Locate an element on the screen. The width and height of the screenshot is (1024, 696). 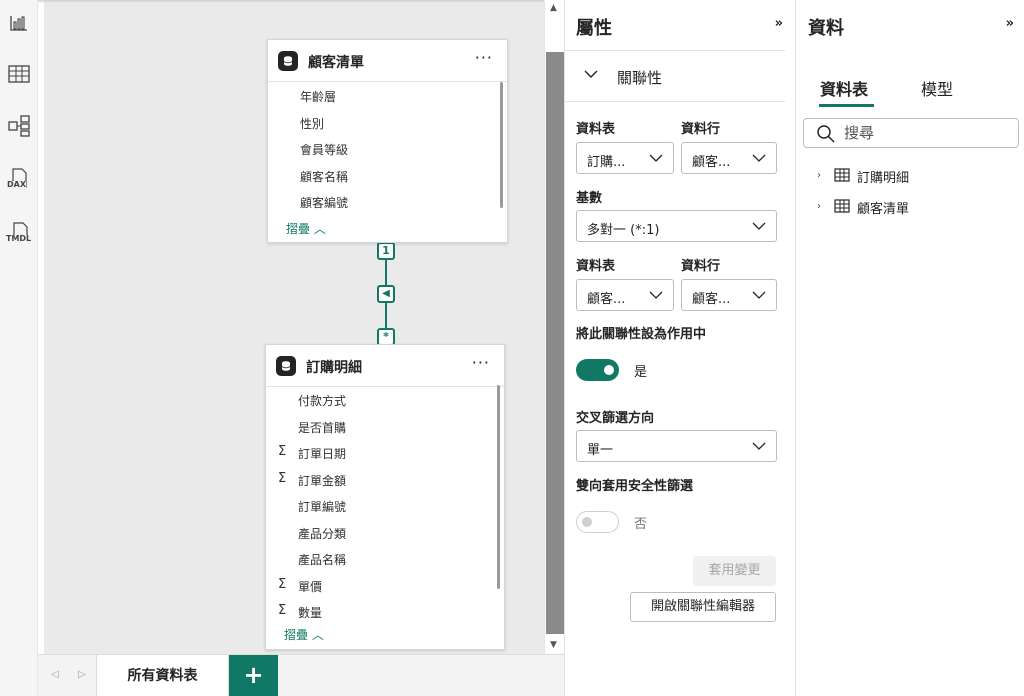
tree-item-label: 顧客清單 is located at coordinates (883, 209).